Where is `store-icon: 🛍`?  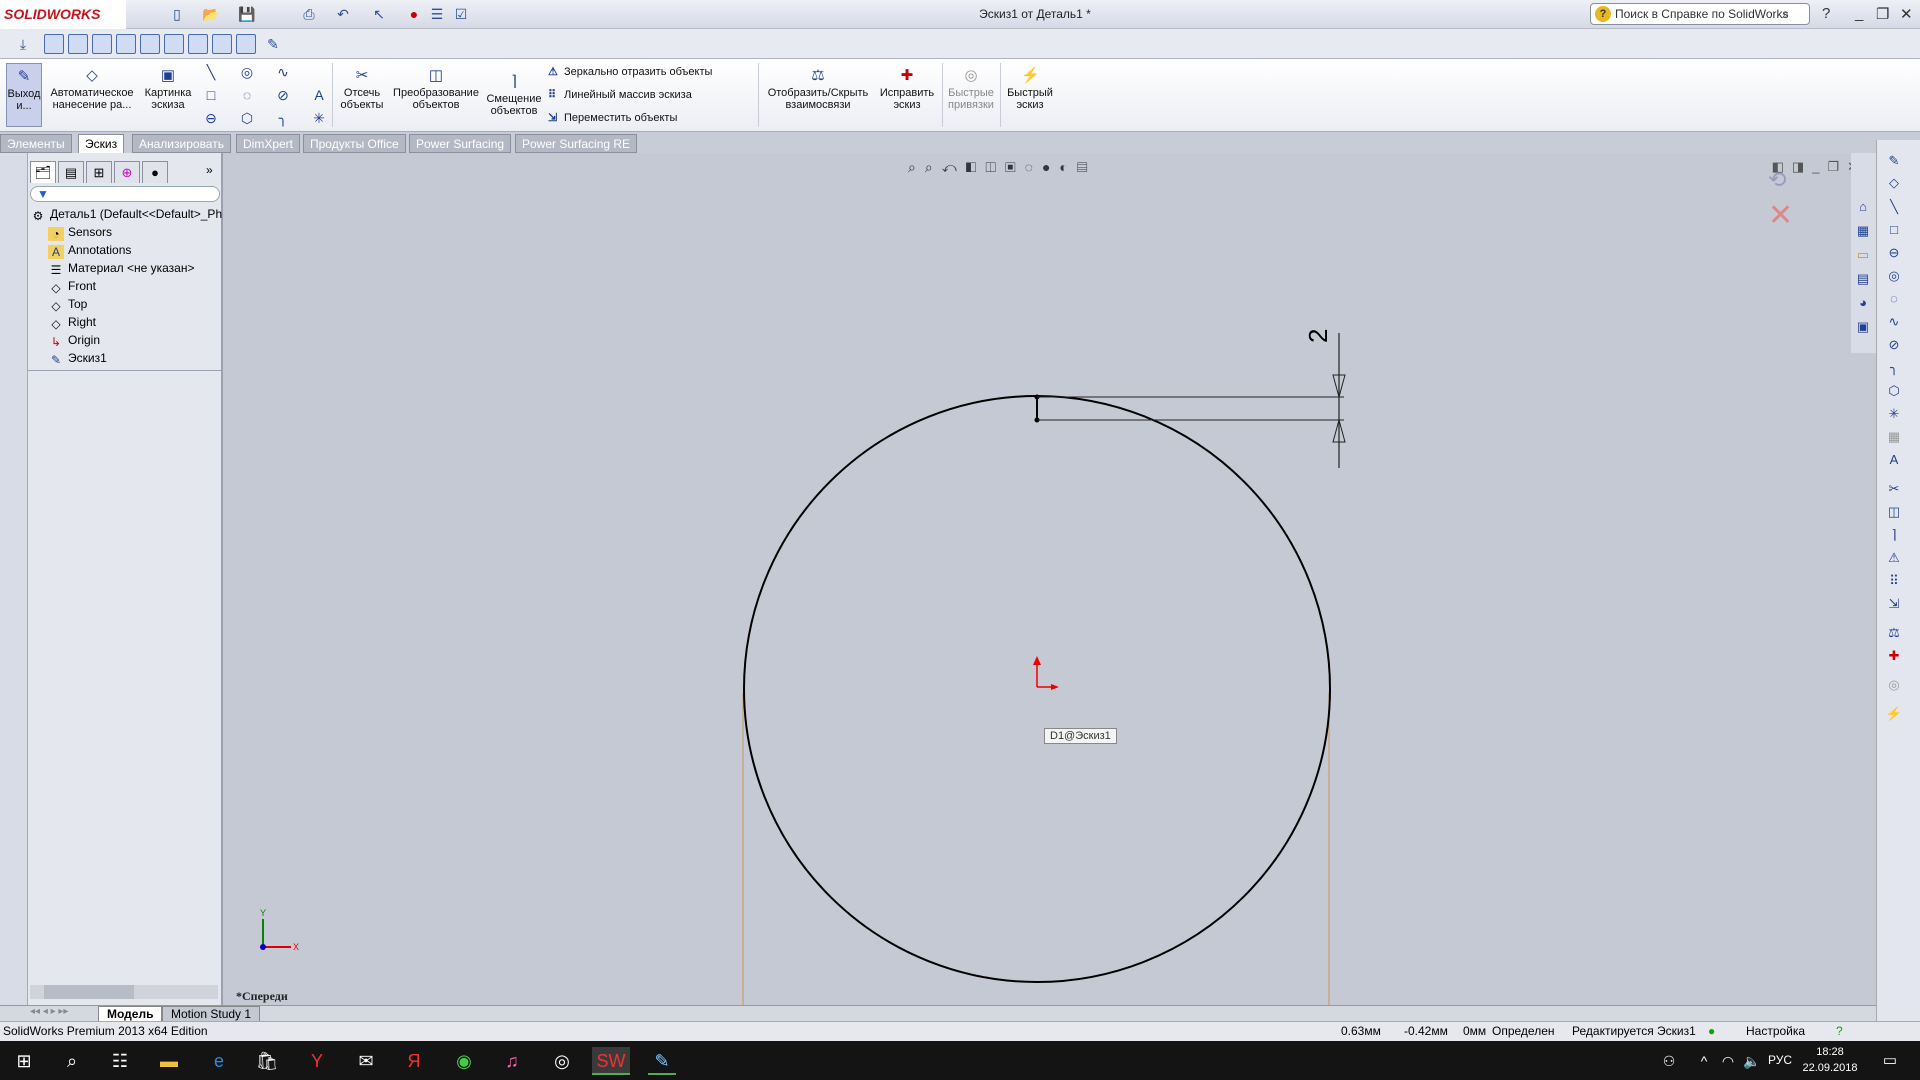 store-icon: 🛍 is located at coordinates (267, 1061).